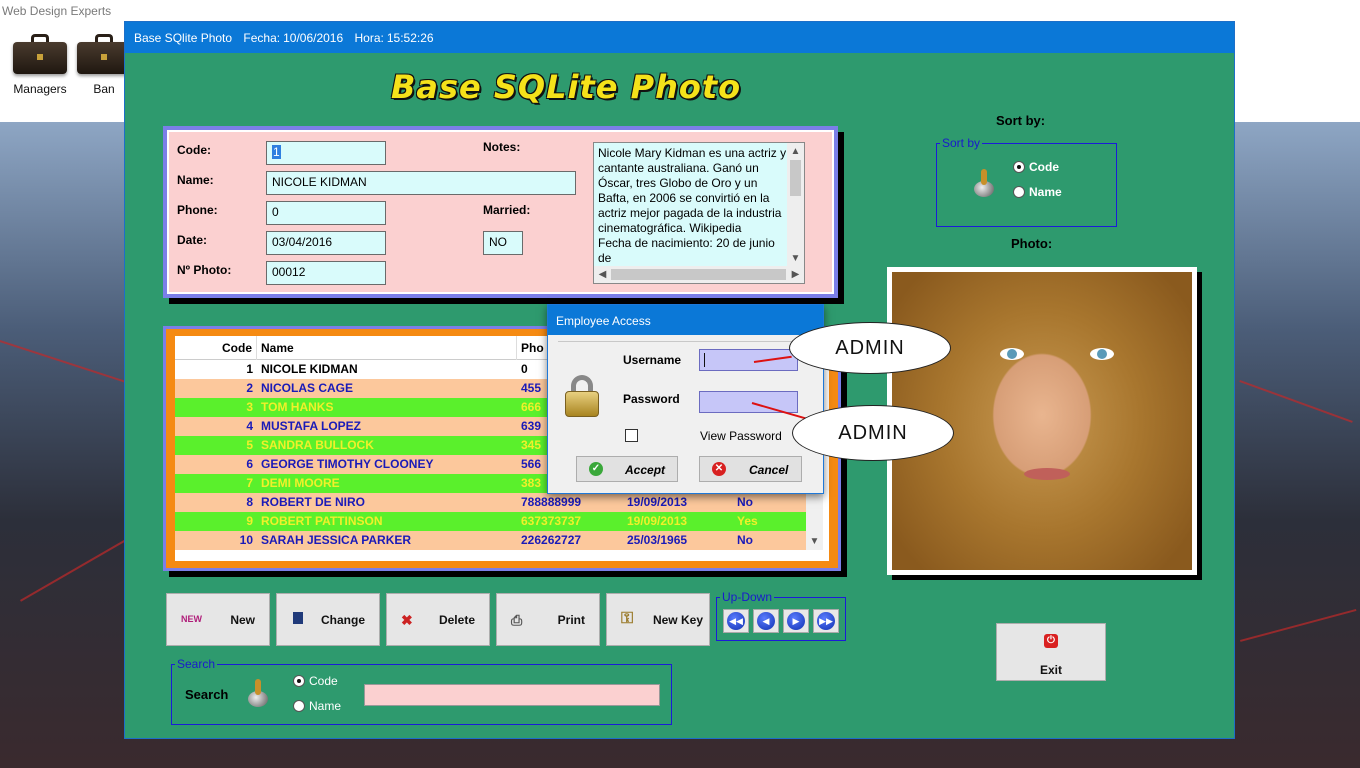 Image resolution: width=1360 pixels, height=768 pixels. Describe the element at coordinates (249, 407) in the screenshot. I see `cell-code: 3` at that location.